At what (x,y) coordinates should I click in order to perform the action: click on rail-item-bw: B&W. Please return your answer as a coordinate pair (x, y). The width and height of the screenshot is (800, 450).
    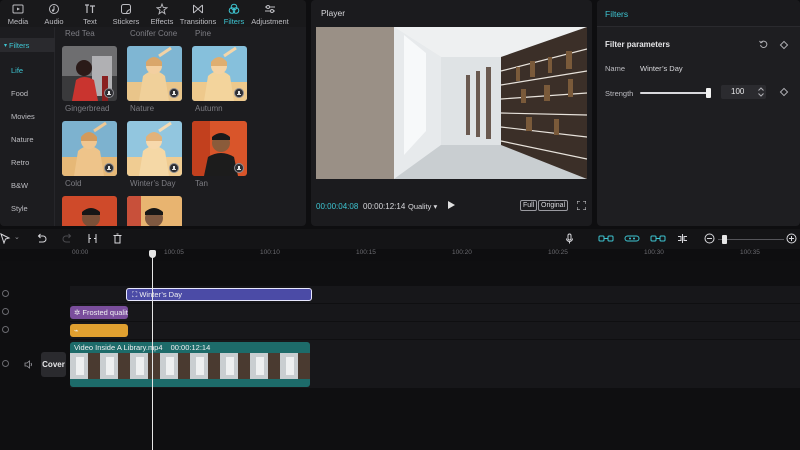
    Looking at the image, I should click on (19, 185).